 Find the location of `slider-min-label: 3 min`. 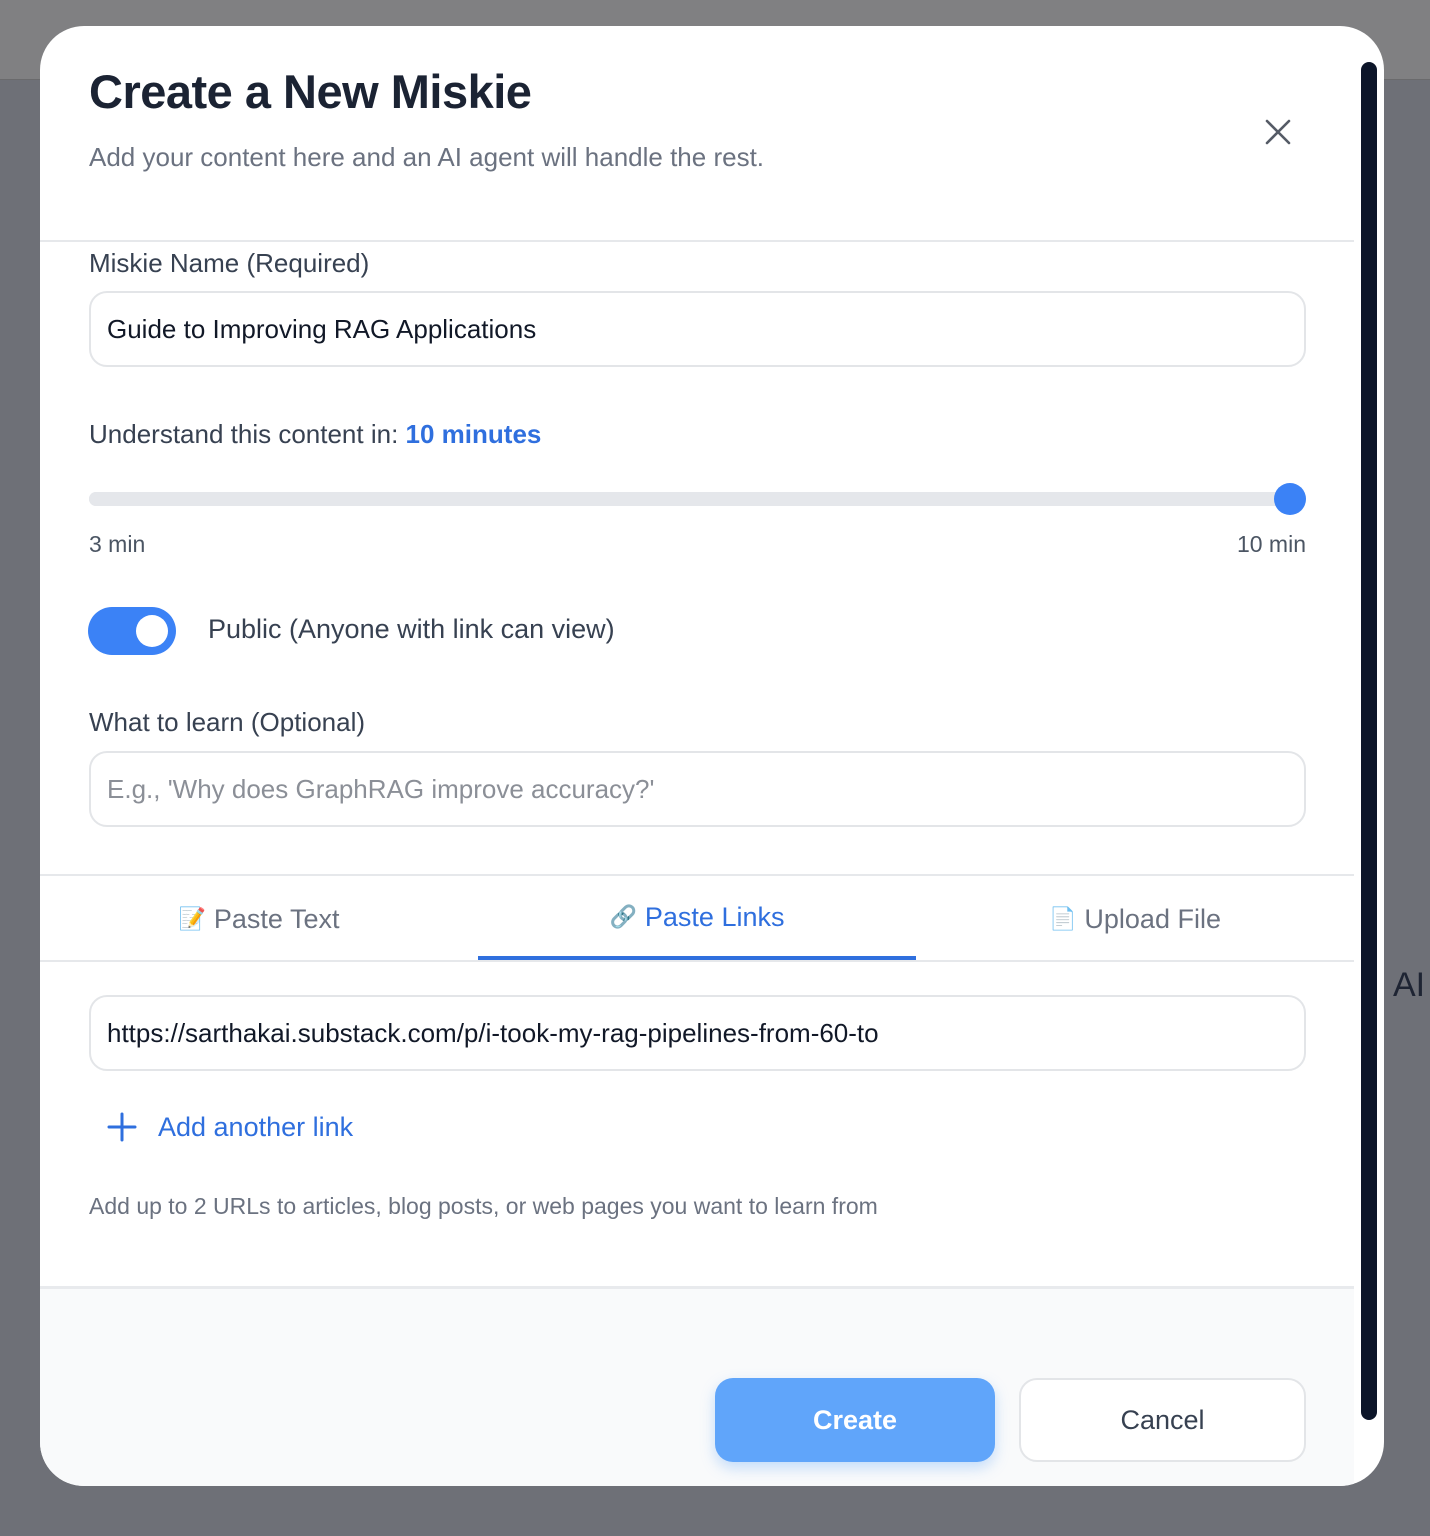

slider-min-label: 3 min is located at coordinates (117, 544).